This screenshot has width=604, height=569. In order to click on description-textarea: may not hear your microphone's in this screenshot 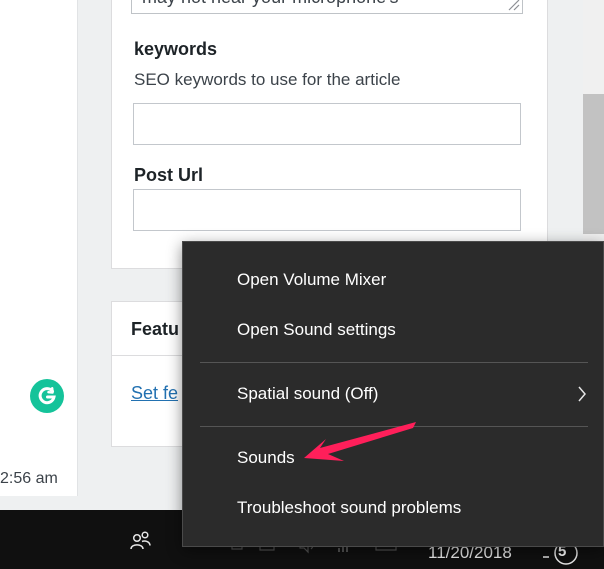, I will do `click(327, 7)`.